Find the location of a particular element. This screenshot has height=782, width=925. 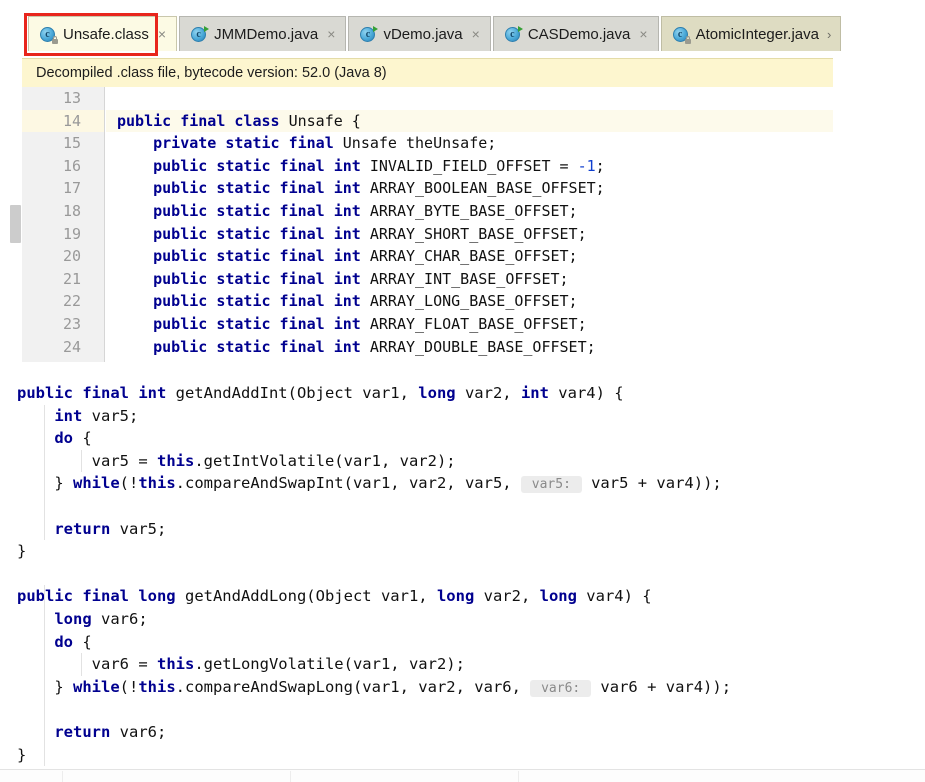

java-source-file-icon: c is located at coordinates (513, 34).